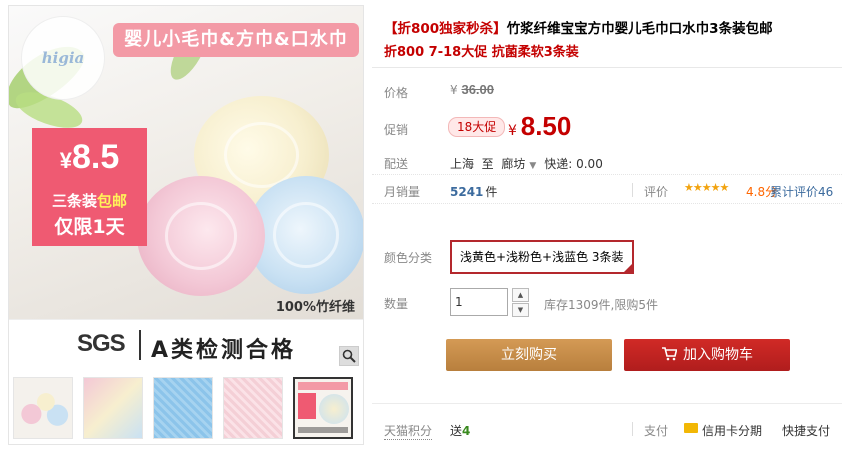 The image size is (845, 451). I want to click on sgs-divider, so click(140, 345).